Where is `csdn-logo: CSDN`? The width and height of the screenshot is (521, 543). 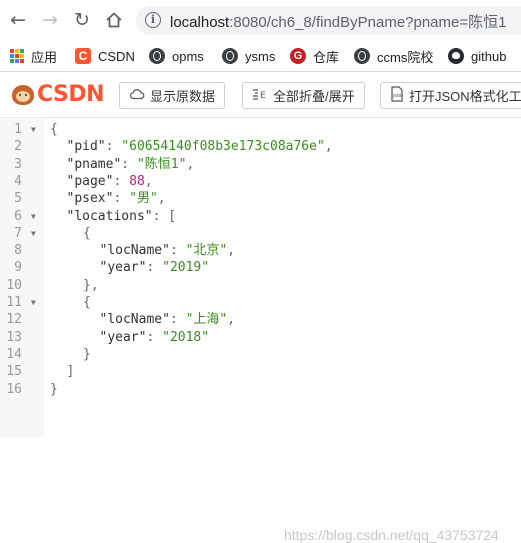
csdn-logo: CSDN is located at coordinates (58, 94).